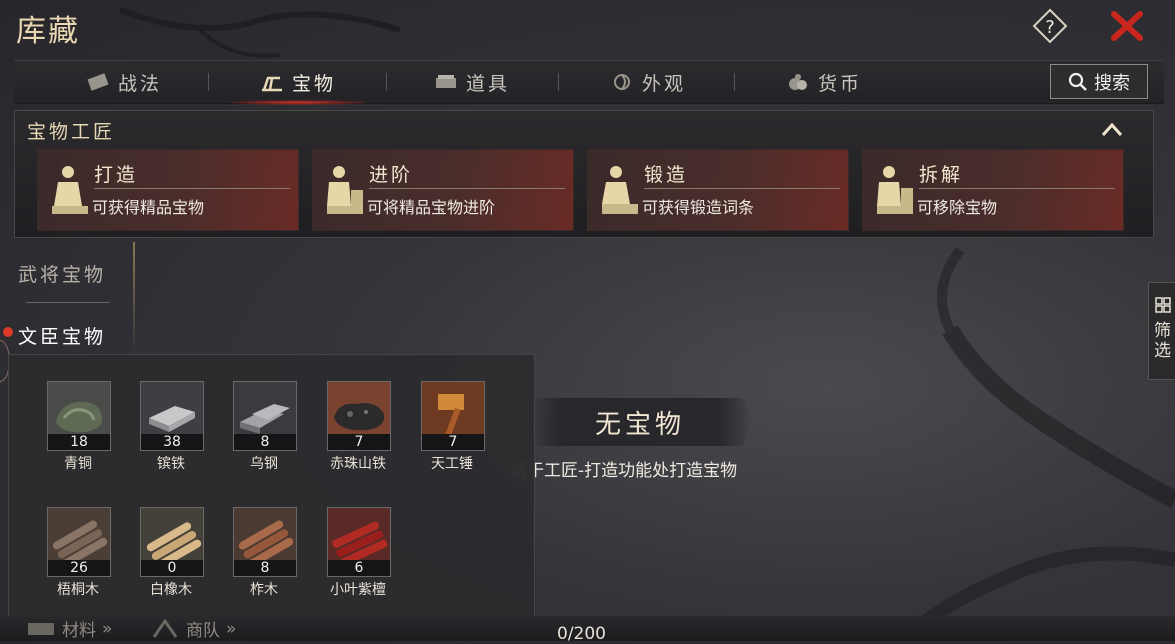 The height and width of the screenshot is (644, 1175). I want to click on search-button: 搜索, so click(1099, 81).